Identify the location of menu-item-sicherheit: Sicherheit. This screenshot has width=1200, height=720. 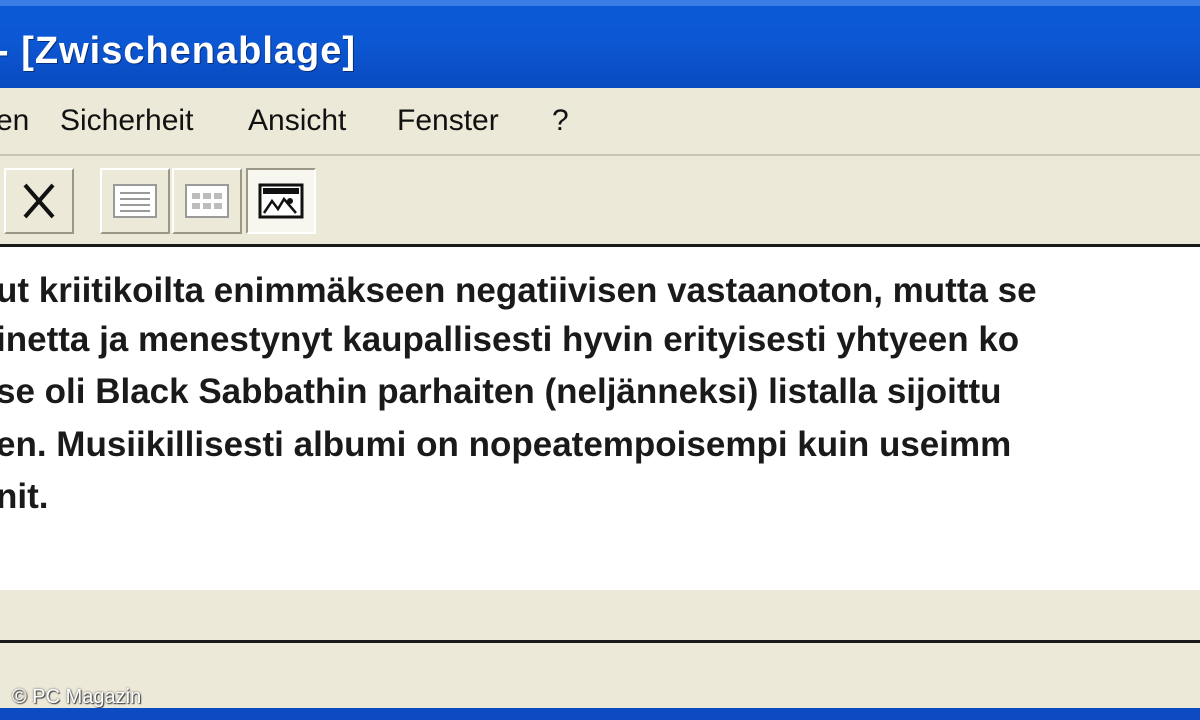
(126, 121).